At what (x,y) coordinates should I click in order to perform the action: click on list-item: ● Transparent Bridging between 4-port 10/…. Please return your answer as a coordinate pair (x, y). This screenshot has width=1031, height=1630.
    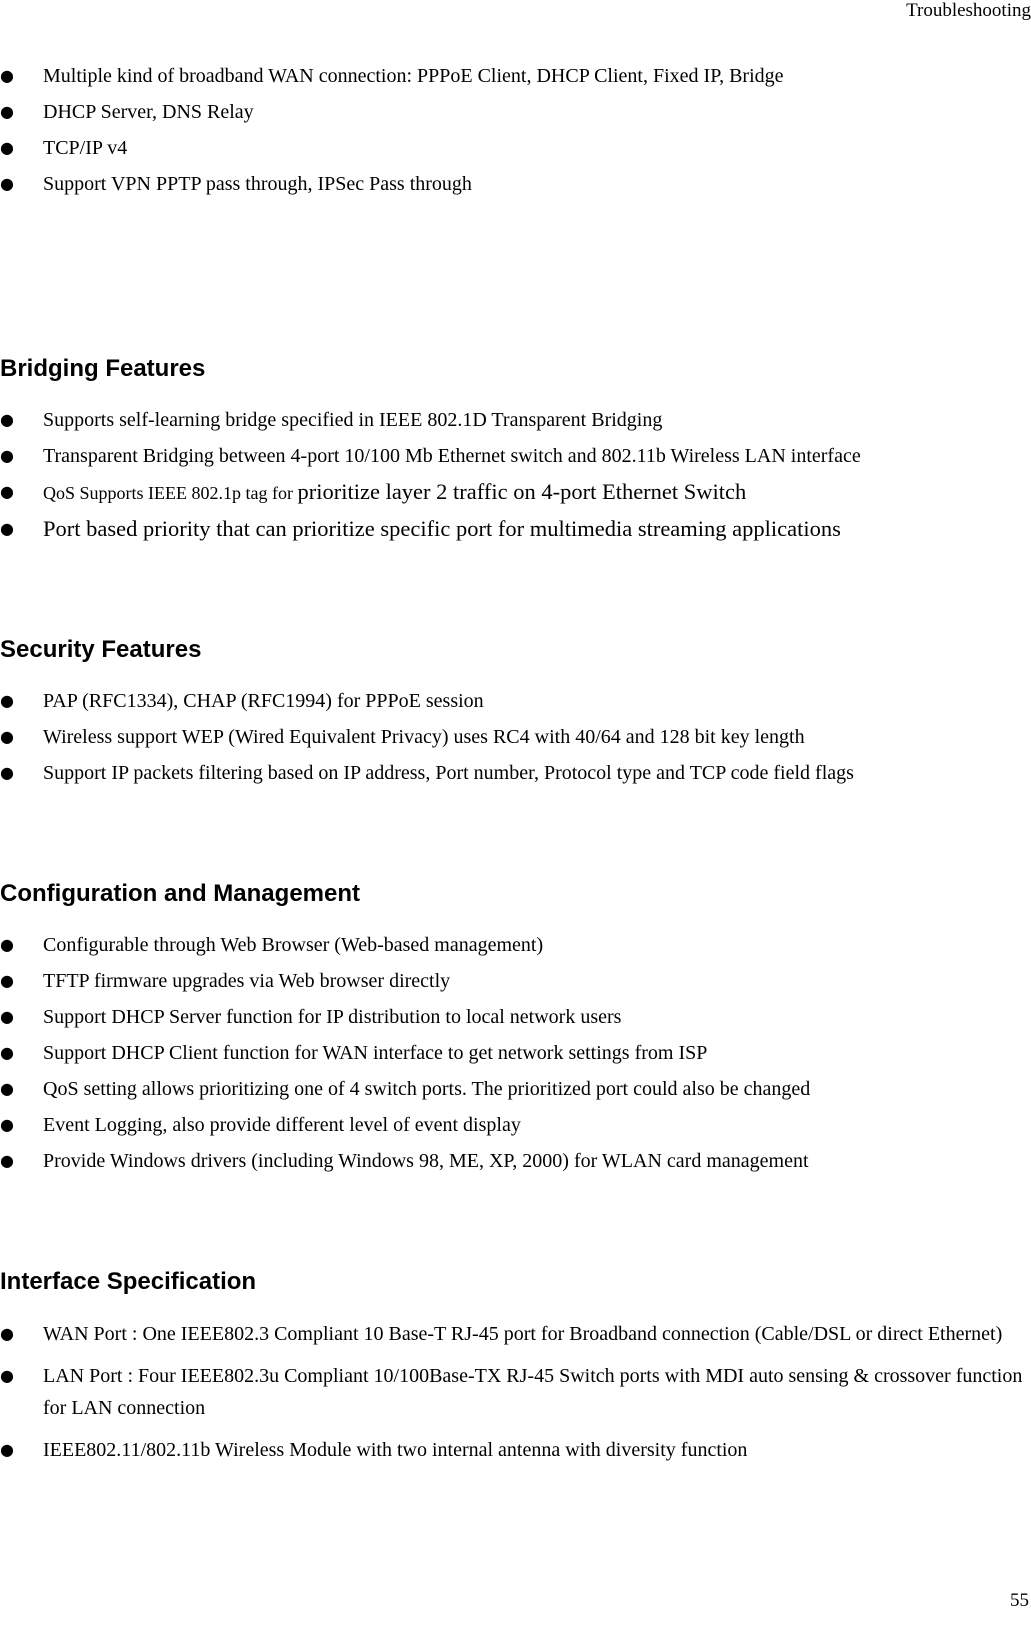
    Looking at the image, I should click on (515, 456).